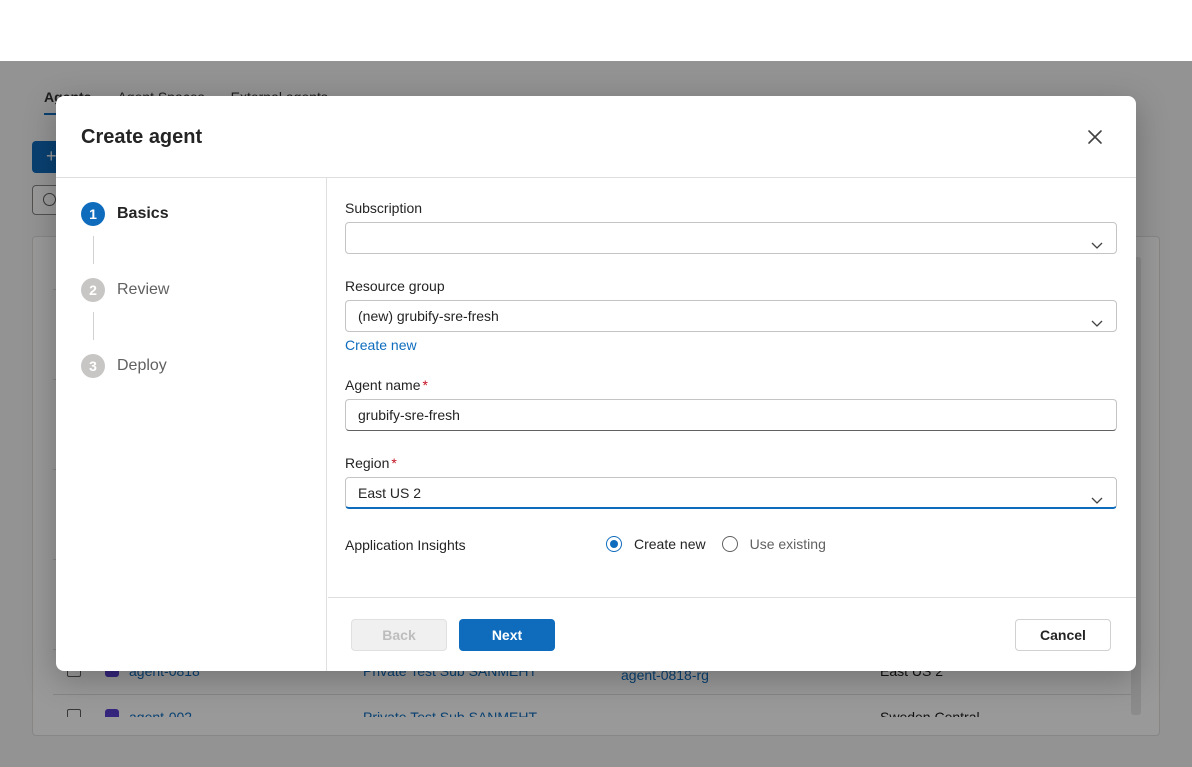  I want to click on region-value: East US 2, so click(390, 493).